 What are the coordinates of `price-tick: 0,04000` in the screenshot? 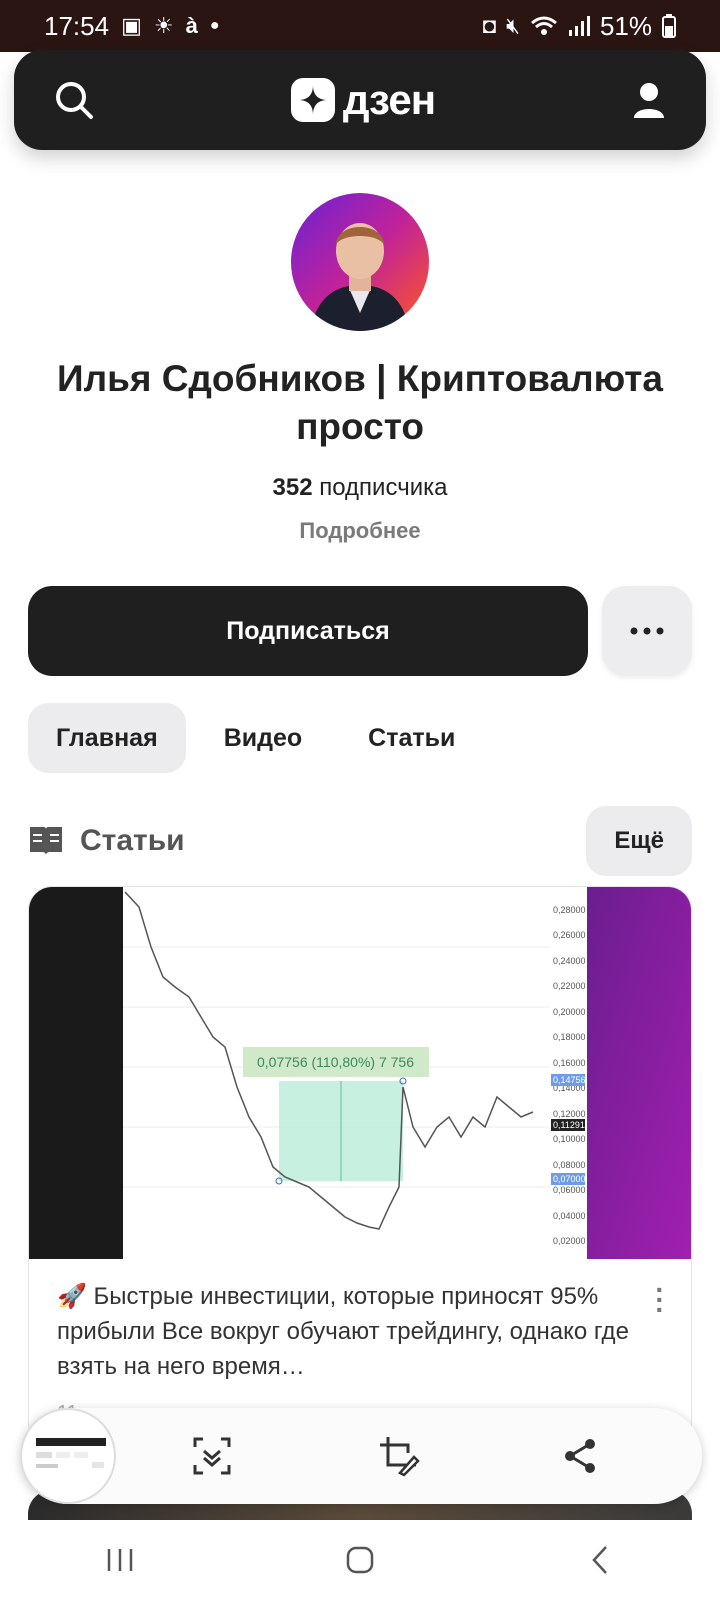 It's located at (569, 1216).